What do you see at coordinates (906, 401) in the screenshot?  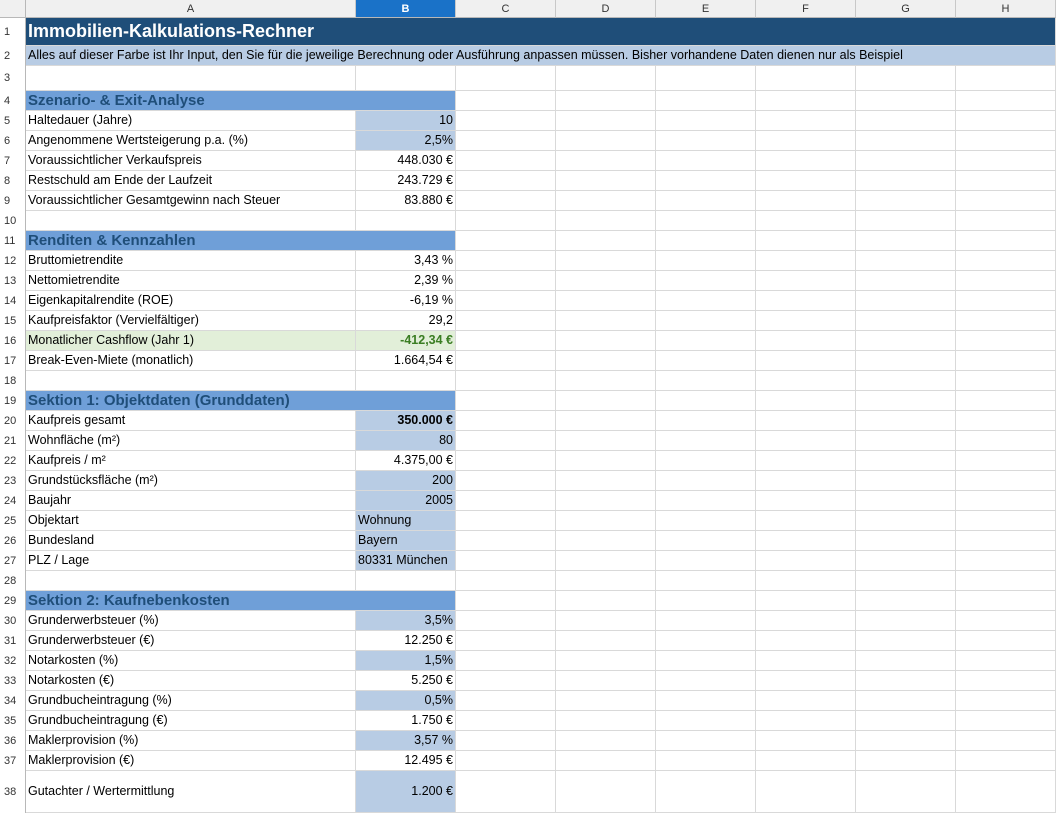 I see `cell-g19` at bounding box center [906, 401].